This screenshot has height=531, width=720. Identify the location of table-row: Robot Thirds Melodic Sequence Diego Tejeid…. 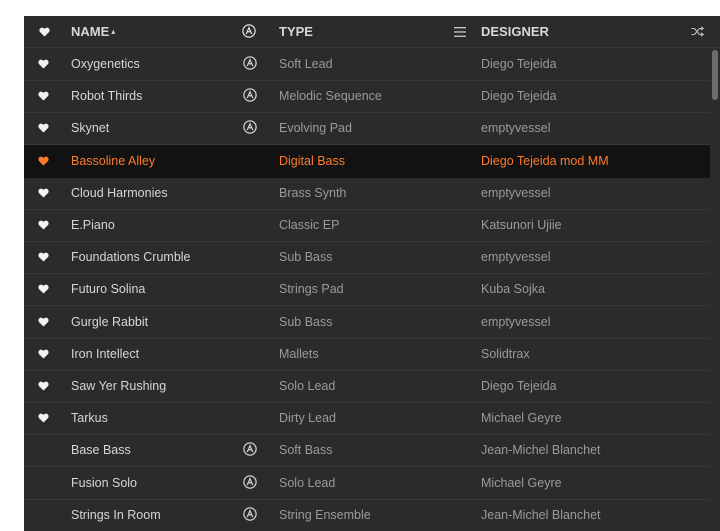
(367, 97).